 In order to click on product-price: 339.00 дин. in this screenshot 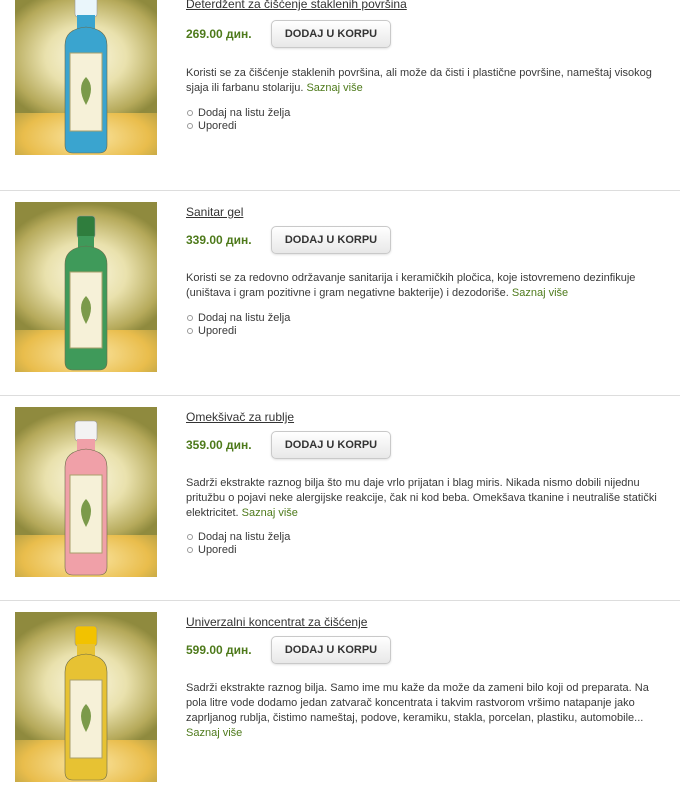, I will do `click(219, 240)`.